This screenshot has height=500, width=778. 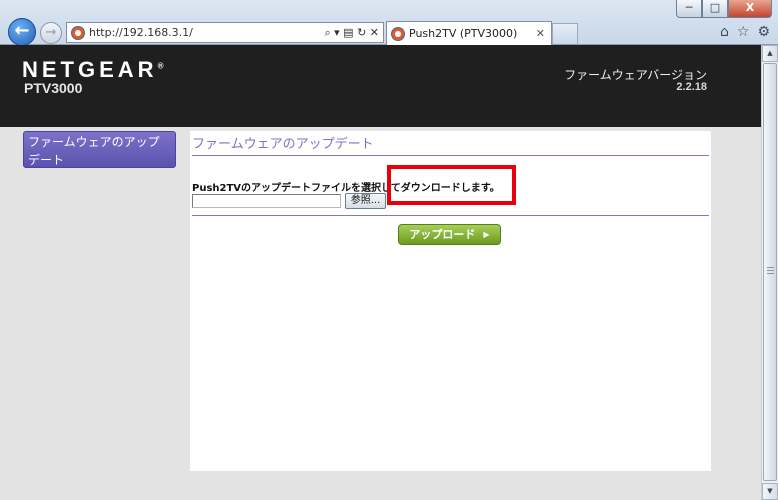 What do you see at coordinates (763, 32) in the screenshot?
I see `settings-gear-icon: ⚙` at bounding box center [763, 32].